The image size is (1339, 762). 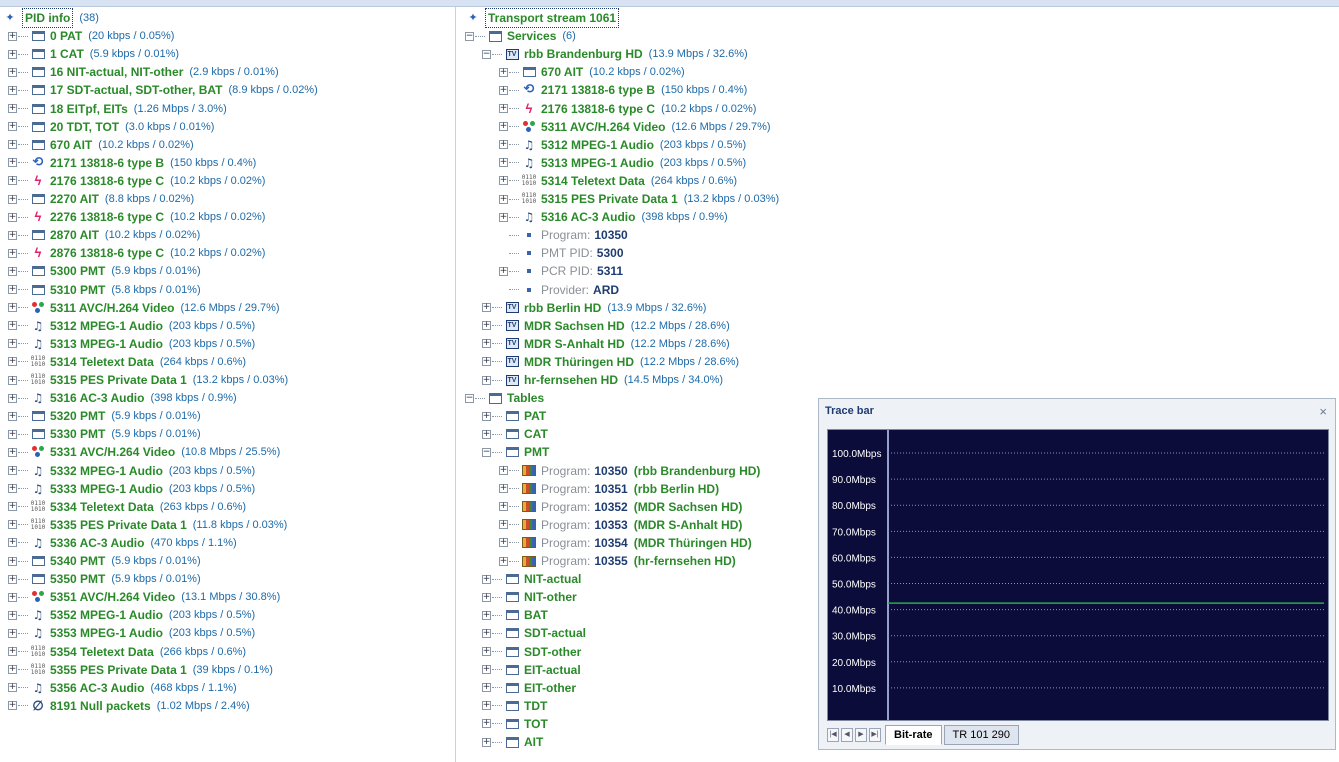 What do you see at coordinates (594, 308) in the screenshot?
I see `tree-node: + TV rbb Berlin HD (13.9 Mbps / 32.6%)` at bounding box center [594, 308].